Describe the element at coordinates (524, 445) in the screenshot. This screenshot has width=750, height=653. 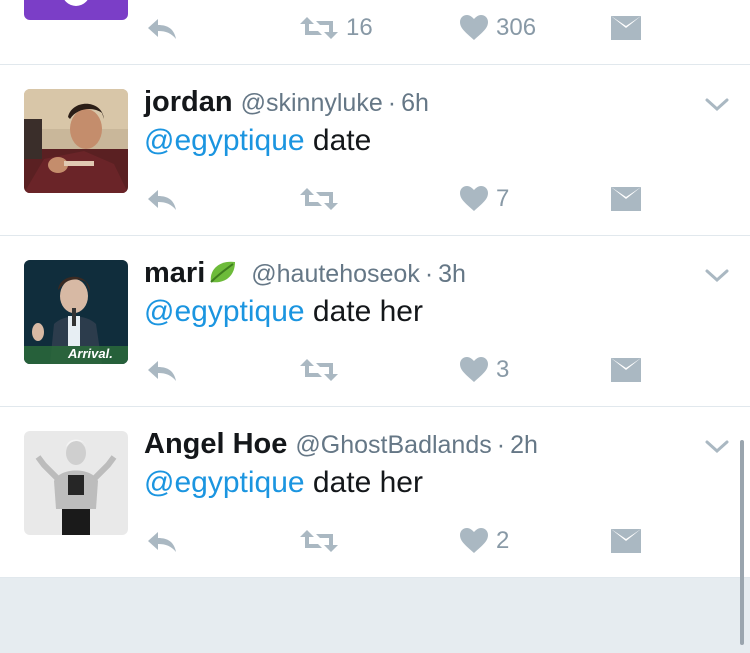
I see `timestamp: 2h` at that location.